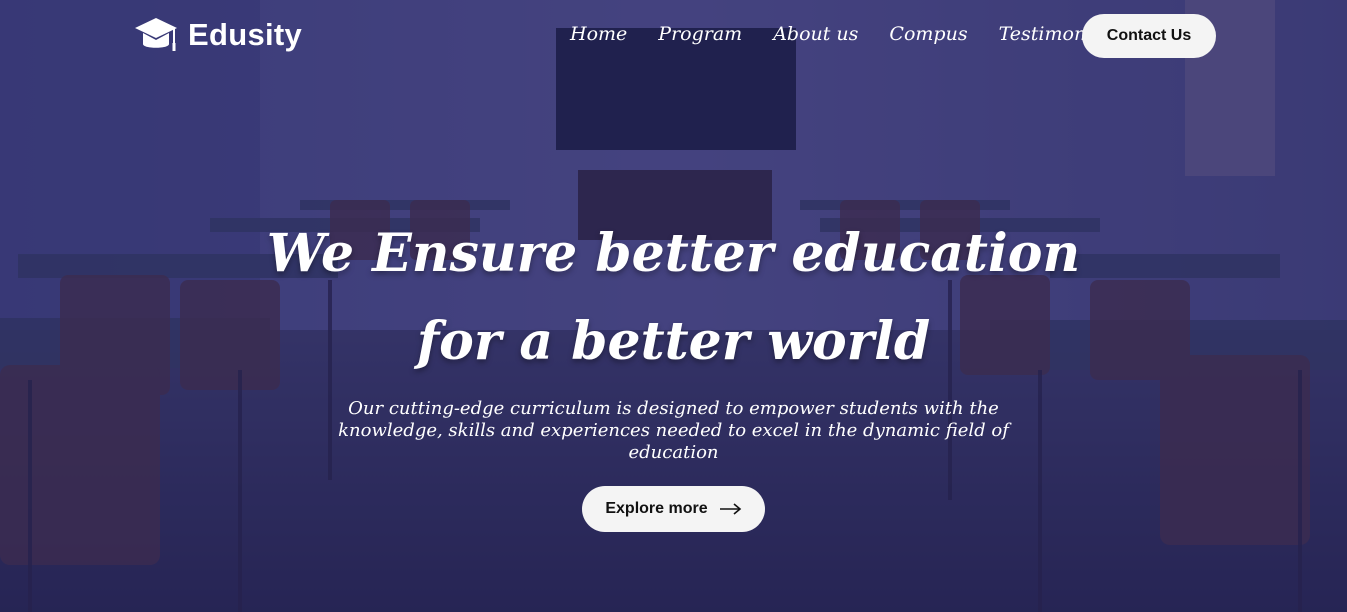 This screenshot has width=1347, height=612. What do you see at coordinates (656, 508) in the screenshot?
I see `explore-more-label: Explore more` at bounding box center [656, 508].